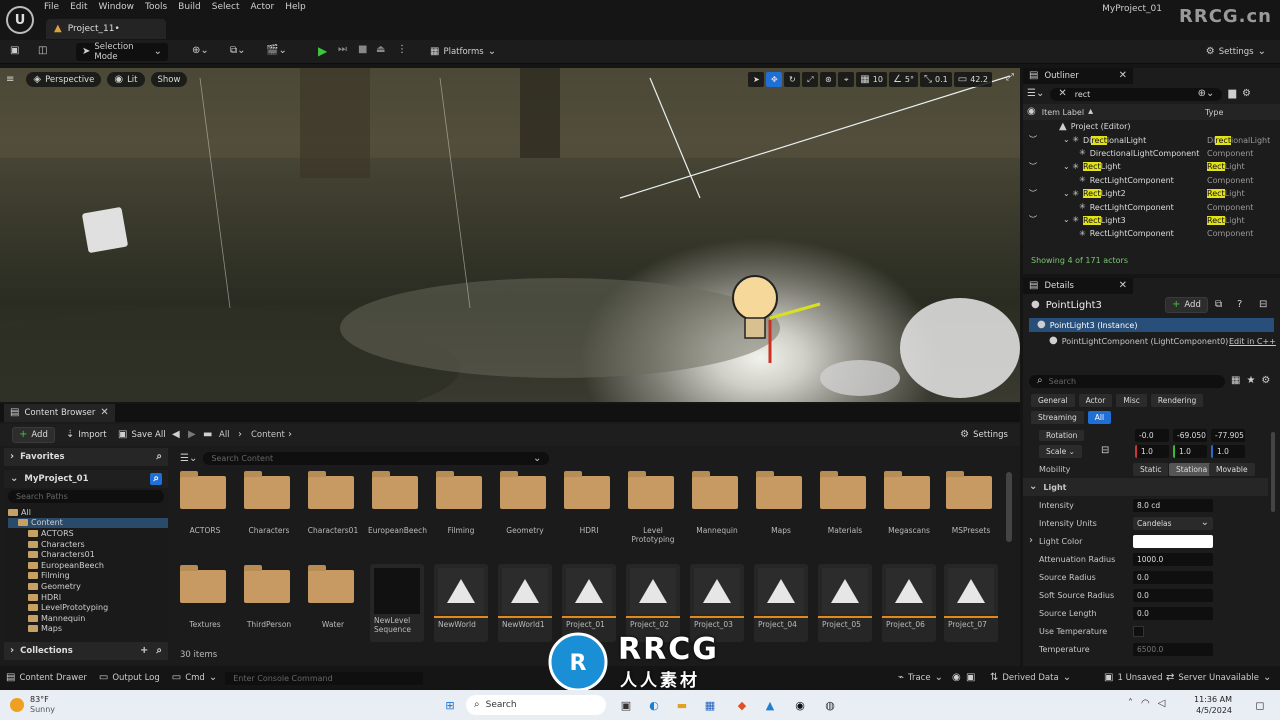  I want to click on outliner-row: ︶ ⌄ ✳ RectLight3 RectLight, so click(1151, 220).